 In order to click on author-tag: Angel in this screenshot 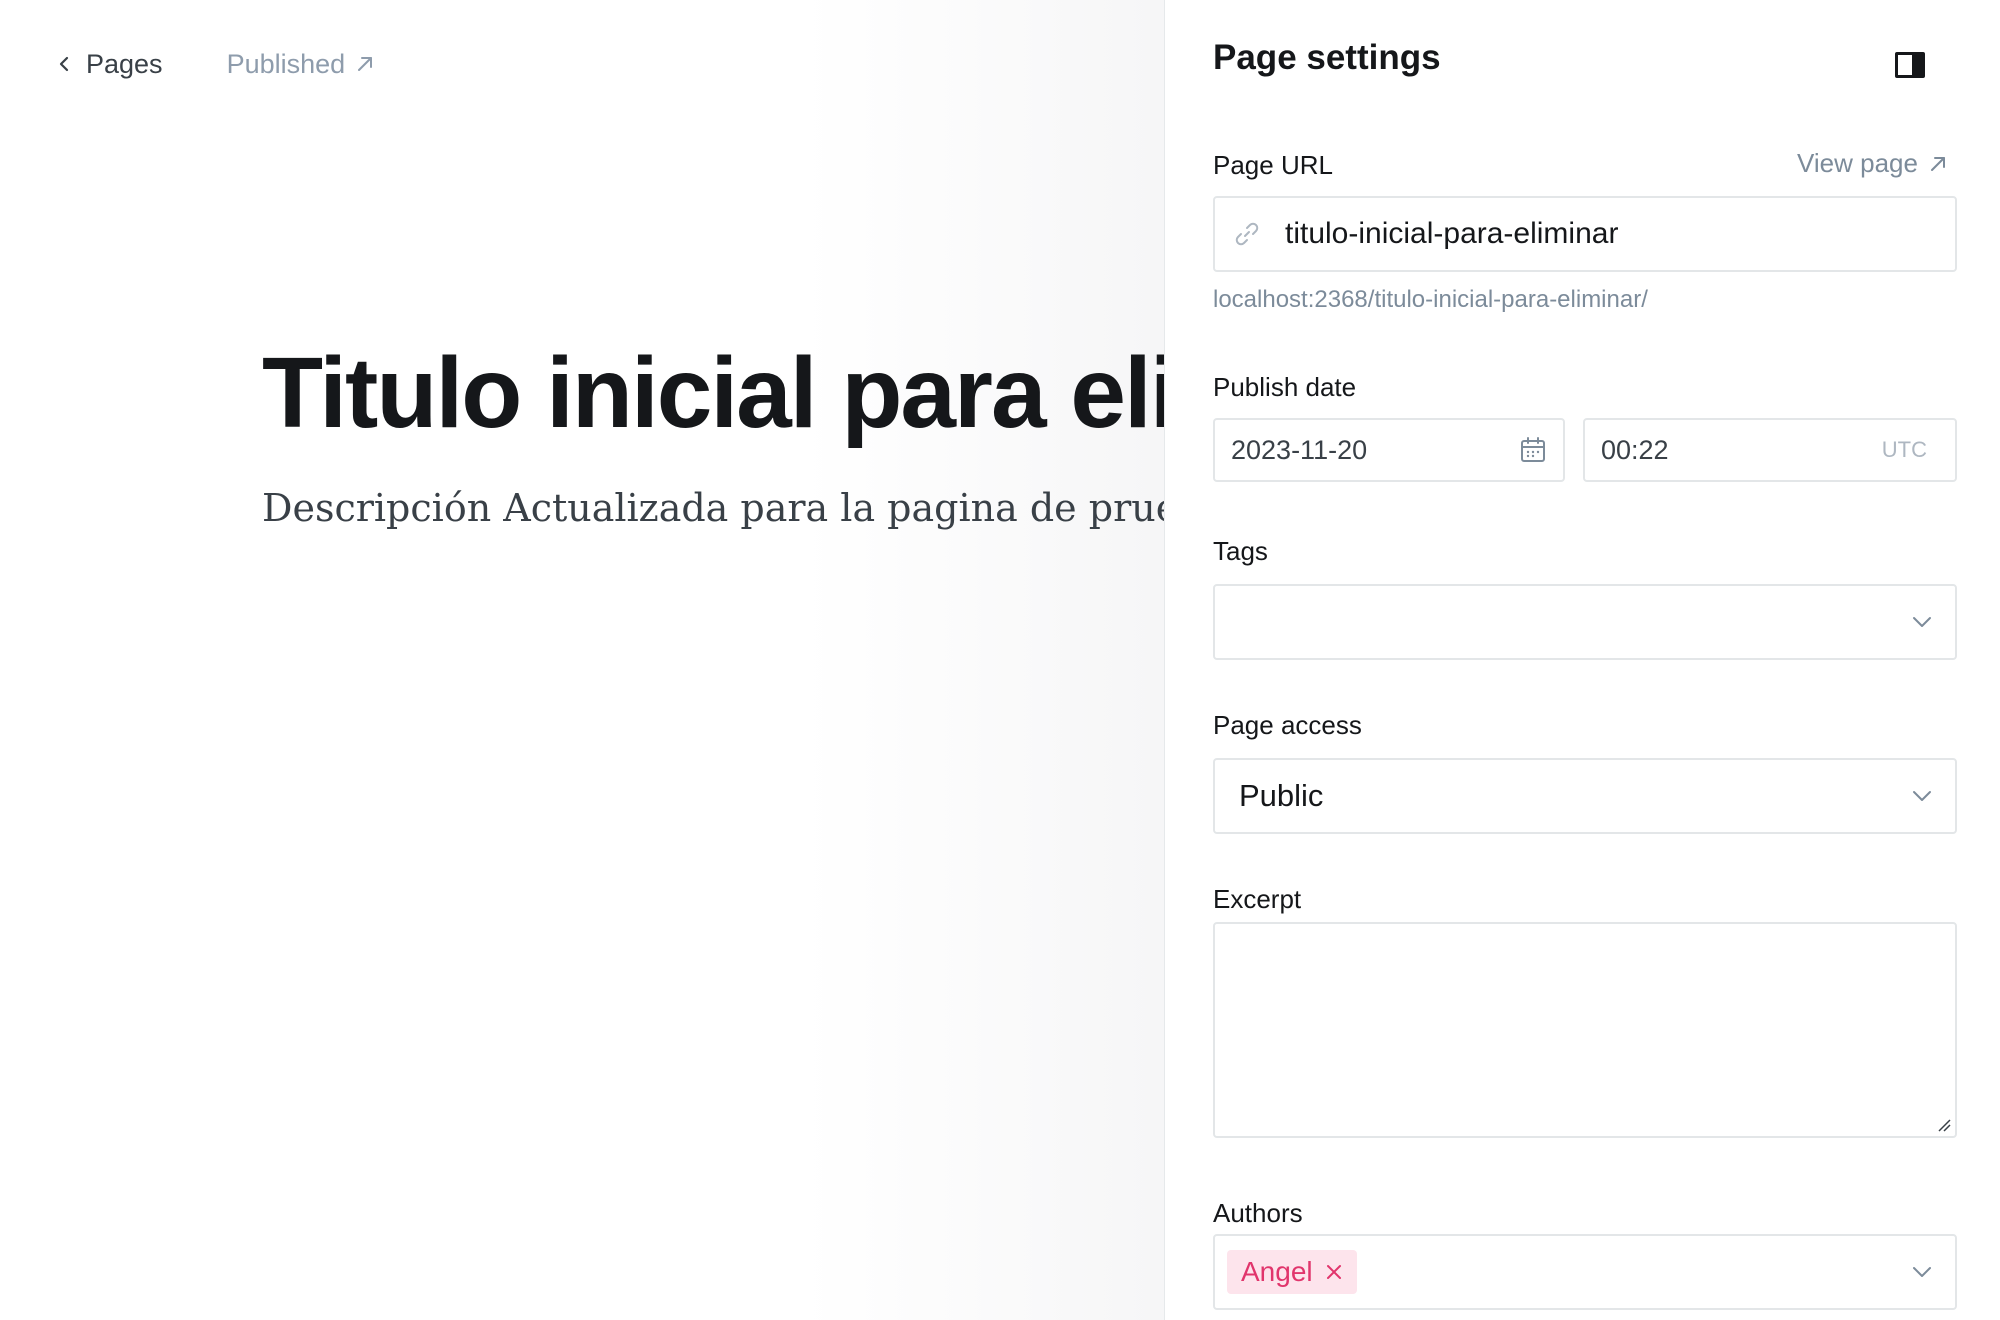, I will do `click(1292, 1272)`.